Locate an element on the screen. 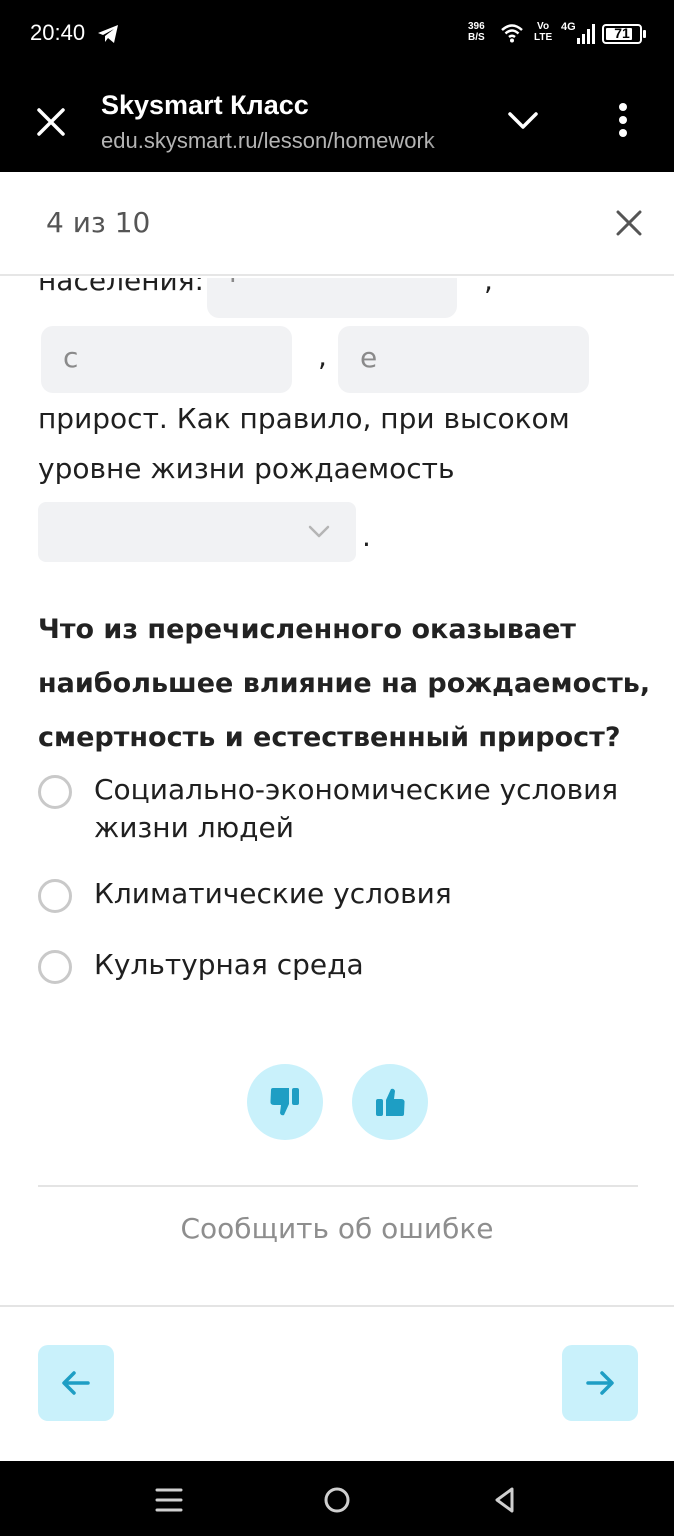 The image size is (674, 1536). question-text-line: наибольшее влияние на рождаемость, is located at coordinates (344, 683).